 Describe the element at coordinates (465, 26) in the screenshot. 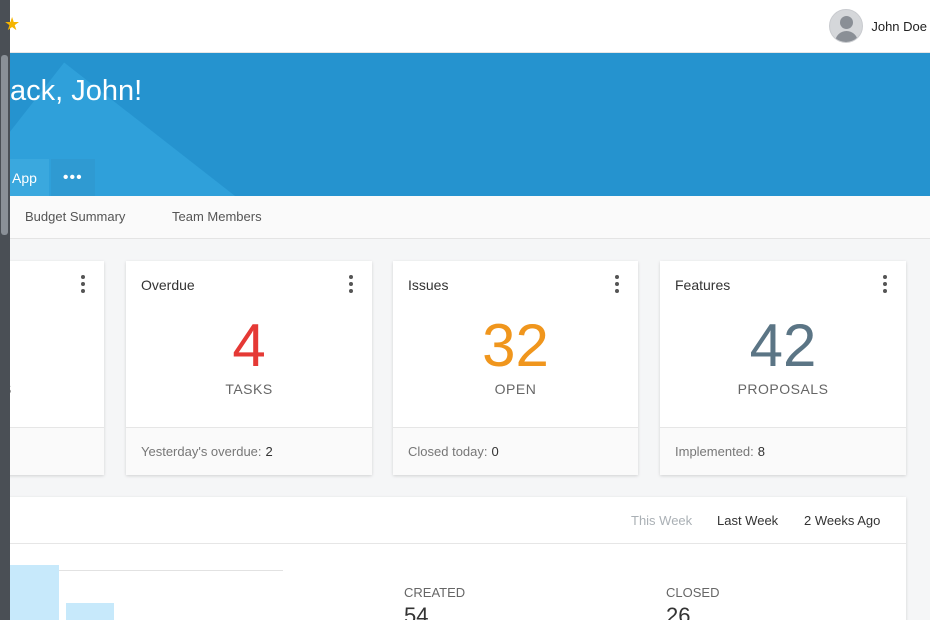

I see `top-bar: ★ John Doe` at that location.